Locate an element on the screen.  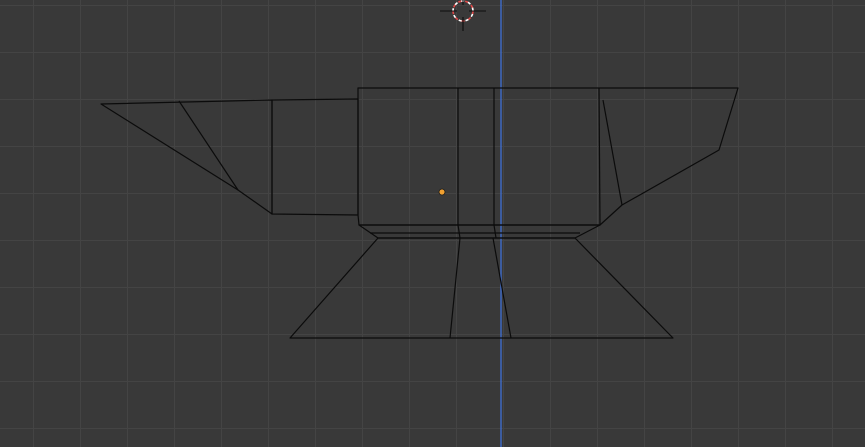
horn-inner-edge is located at coordinates (208, 145).